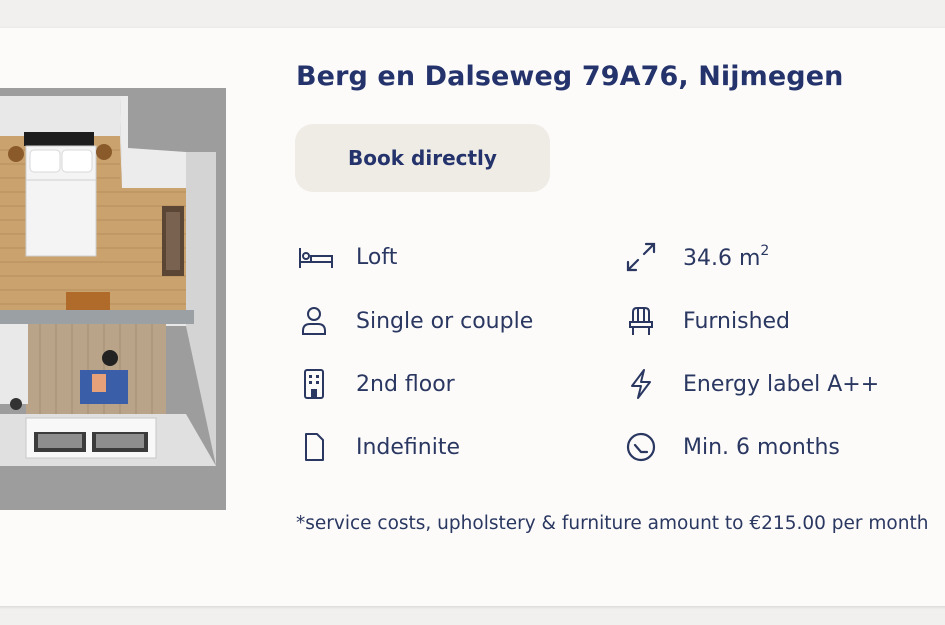 This screenshot has height=625, width=945. Describe the element at coordinates (644, 384) in the screenshot. I see `lightning-icon` at that location.